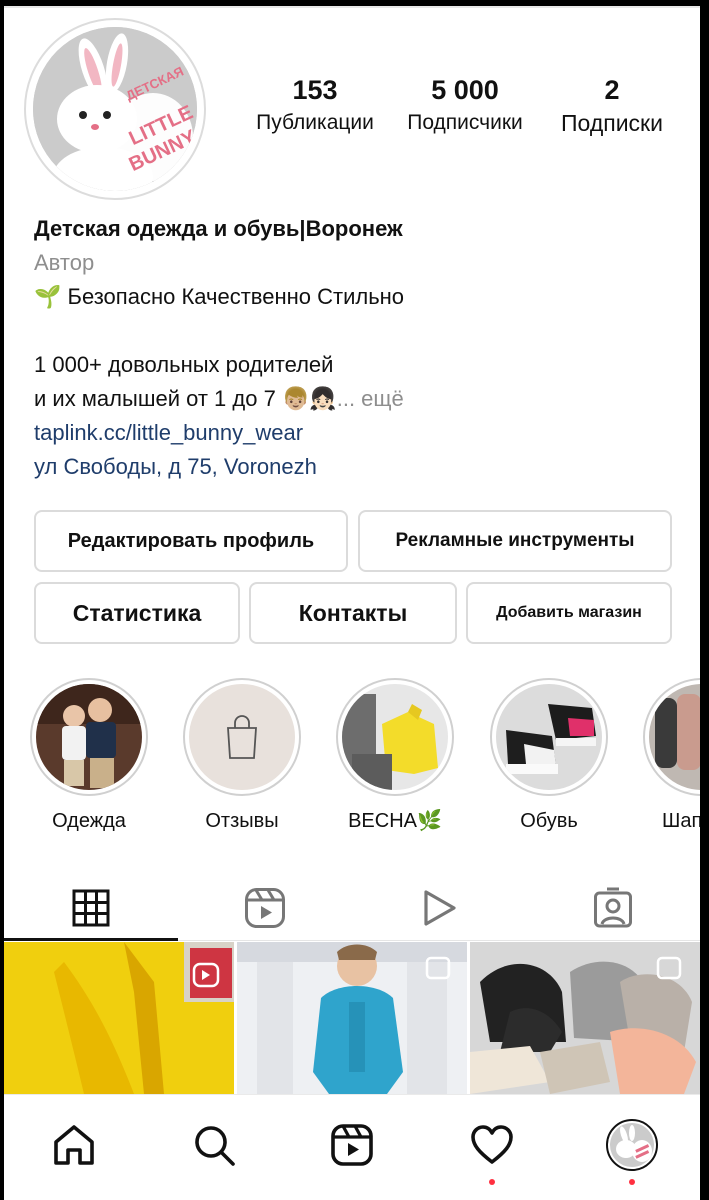 The width and height of the screenshot is (709, 1200). I want to click on profile-avatar, so click(632, 1145).